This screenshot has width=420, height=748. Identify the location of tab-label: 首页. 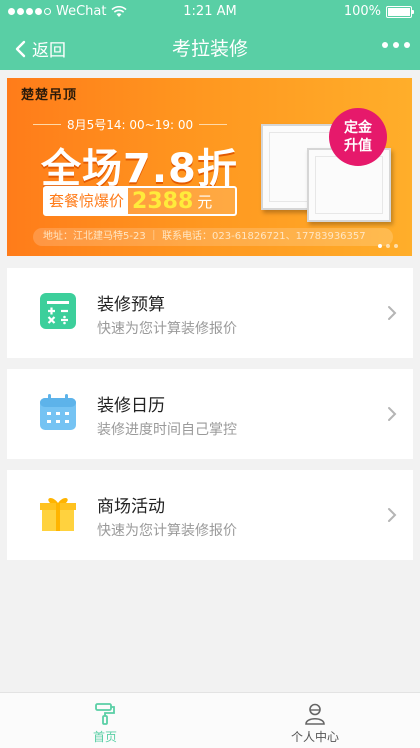
(104, 737).